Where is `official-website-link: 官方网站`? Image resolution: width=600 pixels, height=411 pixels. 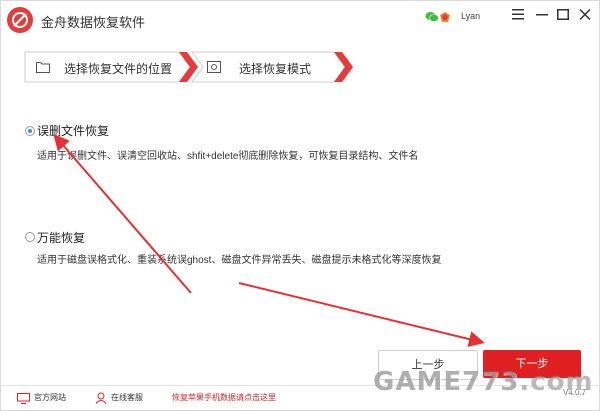
official-website-link: 官方网站 is located at coordinates (50, 397).